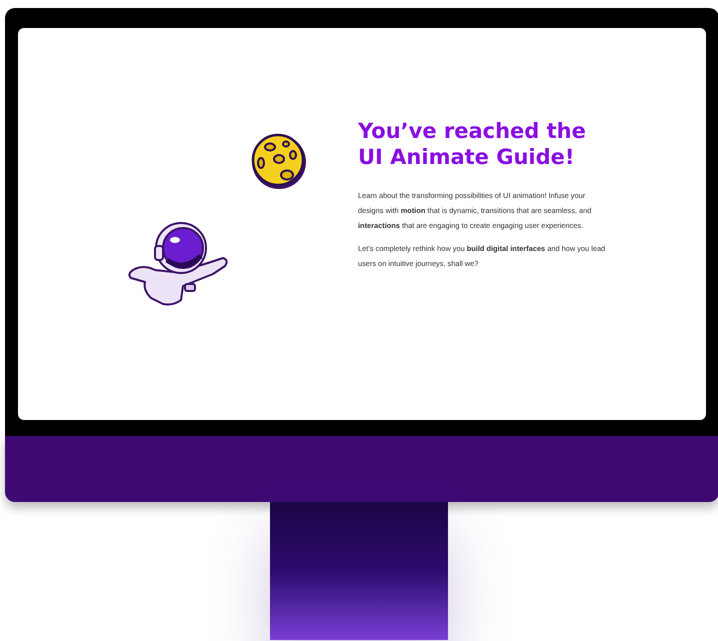 The height and width of the screenshot is (641, 718). Describe the element at coordinates (472, 144) in the screenshot. I see `hero-title: You’ve reached the UI Animate Guide!` at that location.